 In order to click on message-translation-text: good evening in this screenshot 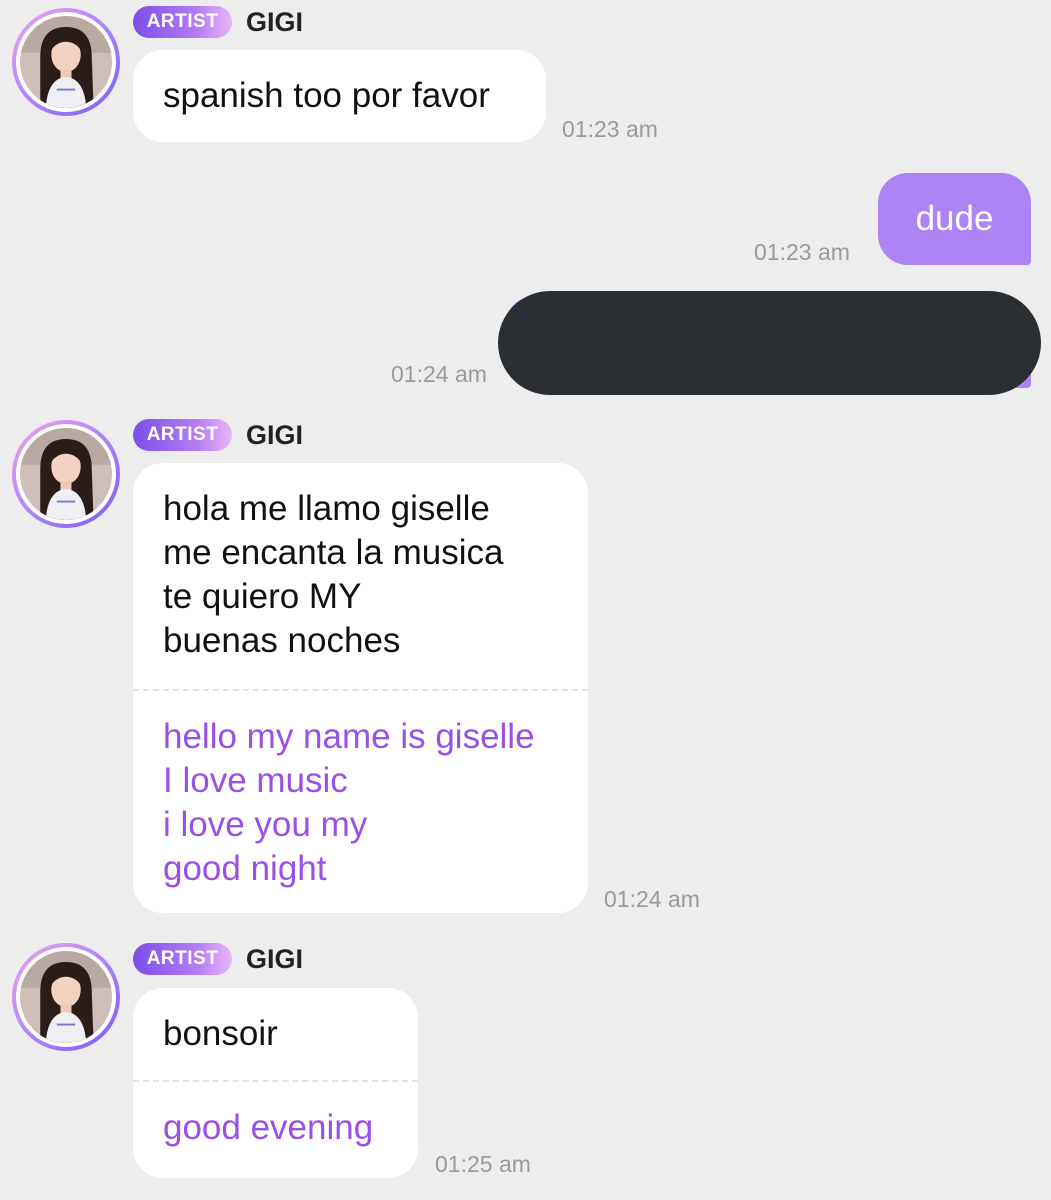, I will do `click(275, 1116)`.